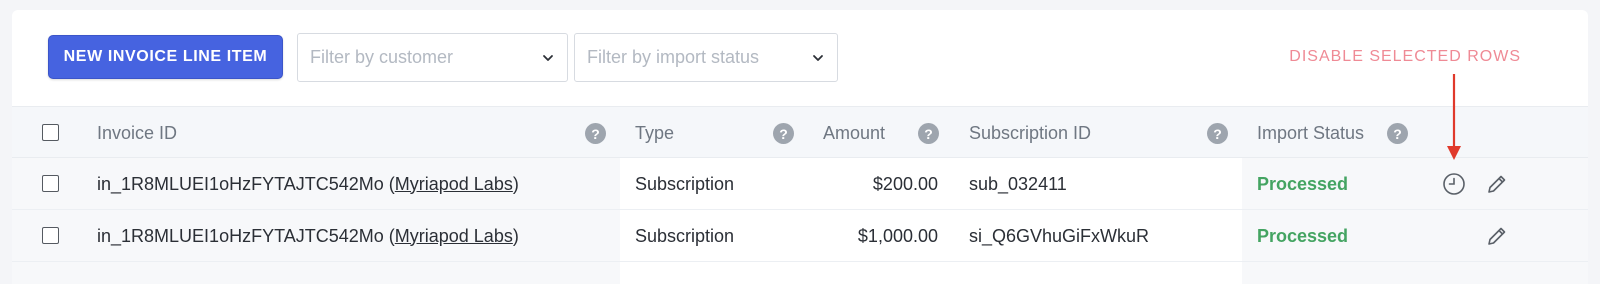  Describe the element at coordinates (654, 133) in the screenshot. I see `header-type: Type` at that location.